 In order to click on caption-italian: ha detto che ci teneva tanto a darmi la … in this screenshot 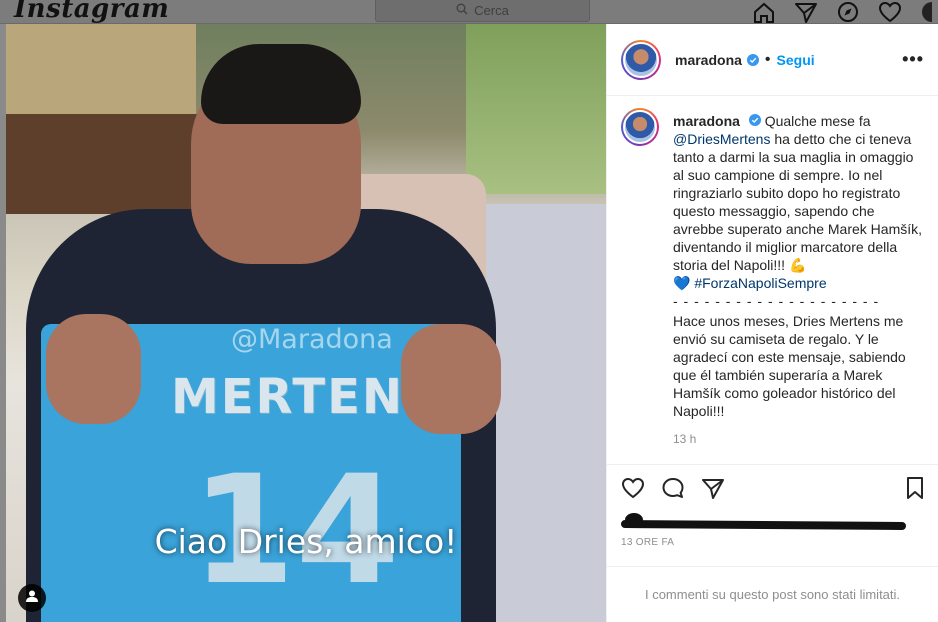, I will do `click(798, 202)`.